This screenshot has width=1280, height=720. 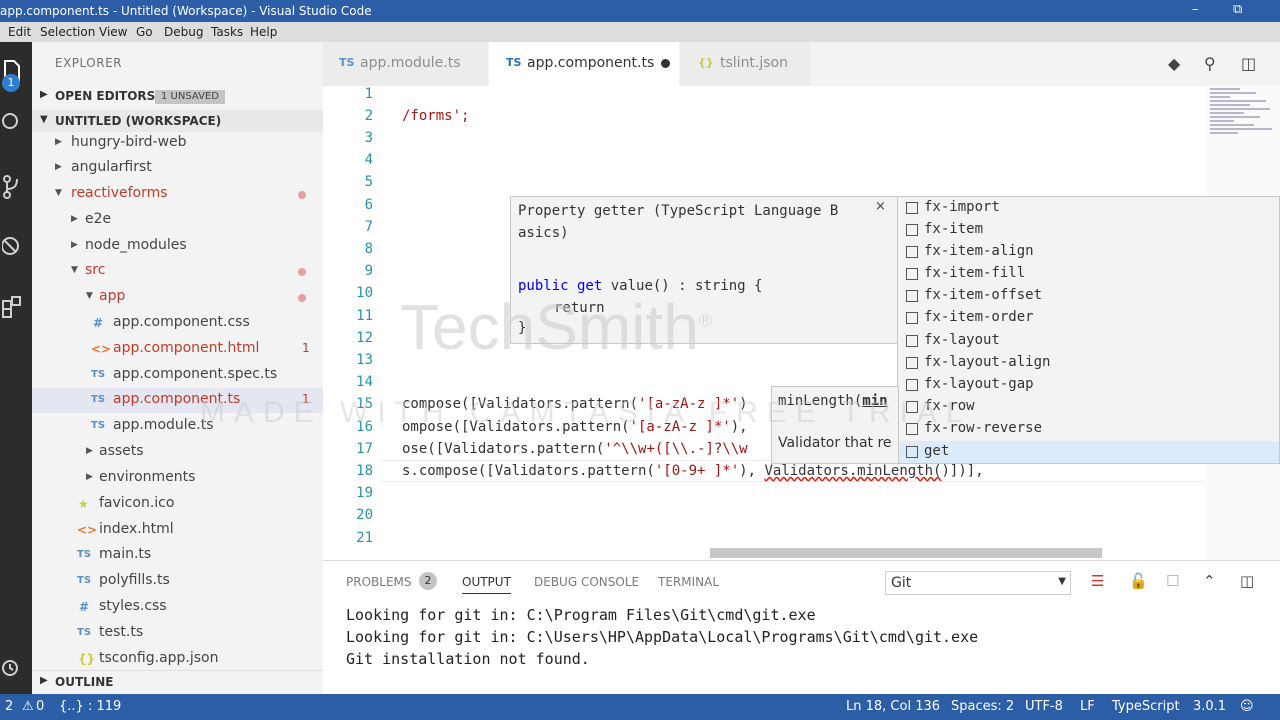 I want to click on tree-item-assets: ▶ assets, so click(x=177, y=452).